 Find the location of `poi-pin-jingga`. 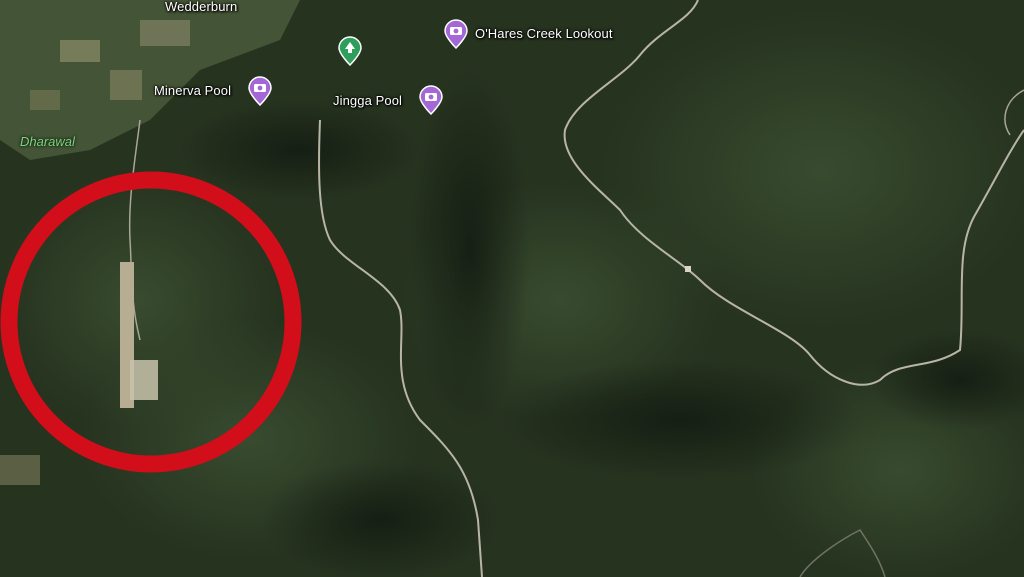

poi-pin-jingga is located at coordinates (431, 100).